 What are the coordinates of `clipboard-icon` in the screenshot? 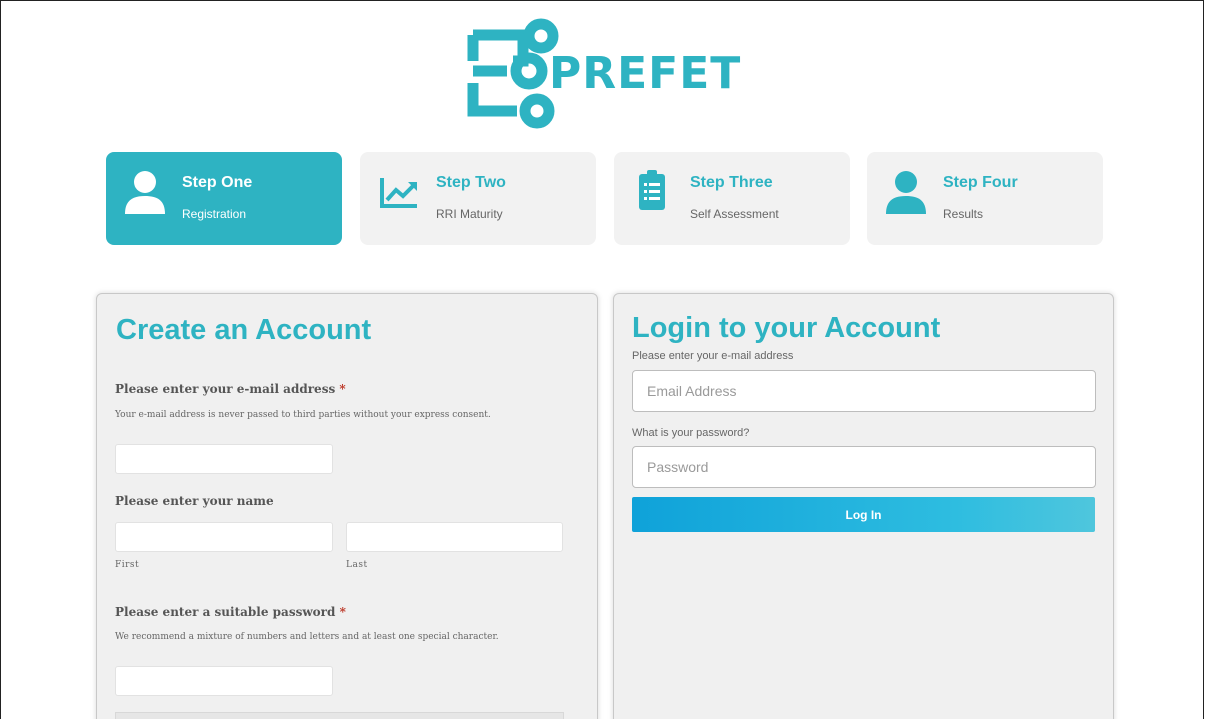 It's located at (652, 190).